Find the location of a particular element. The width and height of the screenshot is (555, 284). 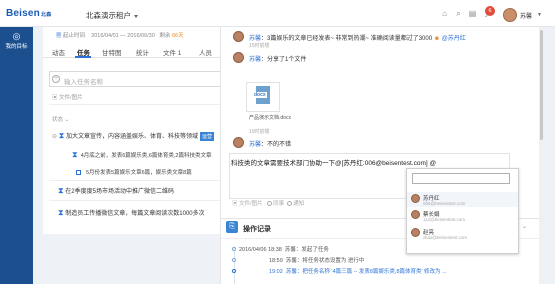

home-icon: ⌂ is located at coordinates (444, 13).